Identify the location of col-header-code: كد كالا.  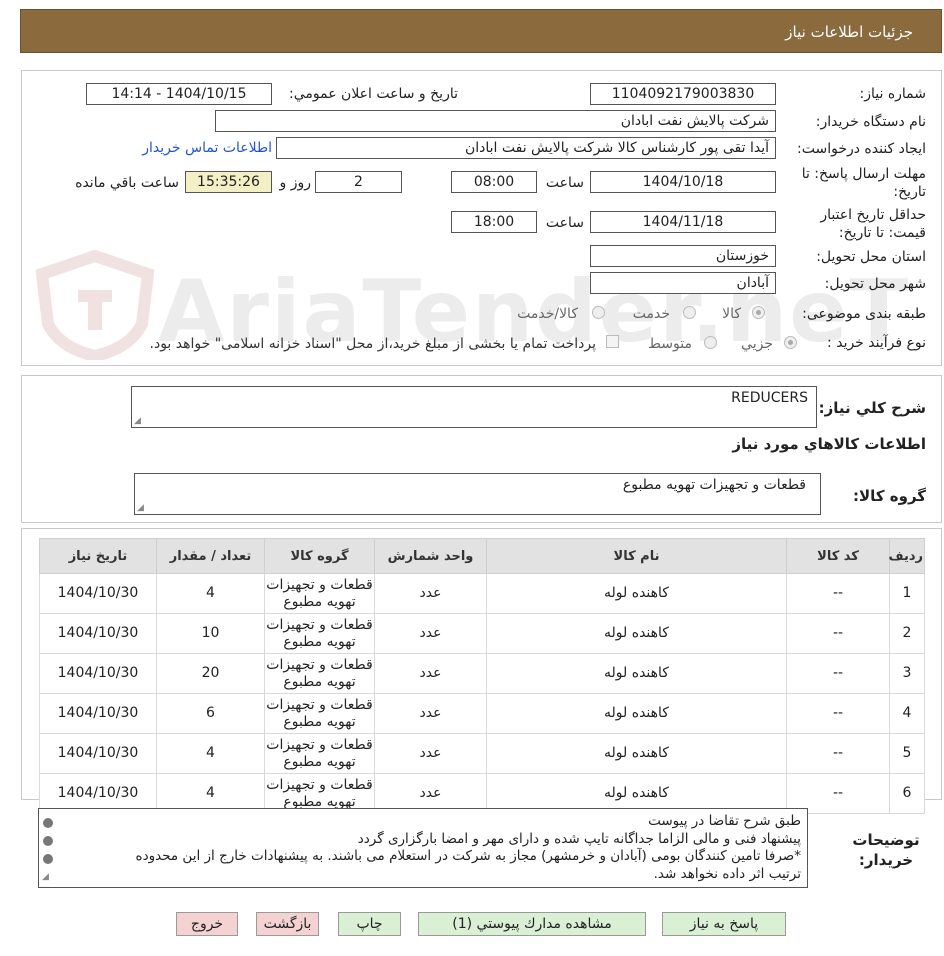
(838, 556).